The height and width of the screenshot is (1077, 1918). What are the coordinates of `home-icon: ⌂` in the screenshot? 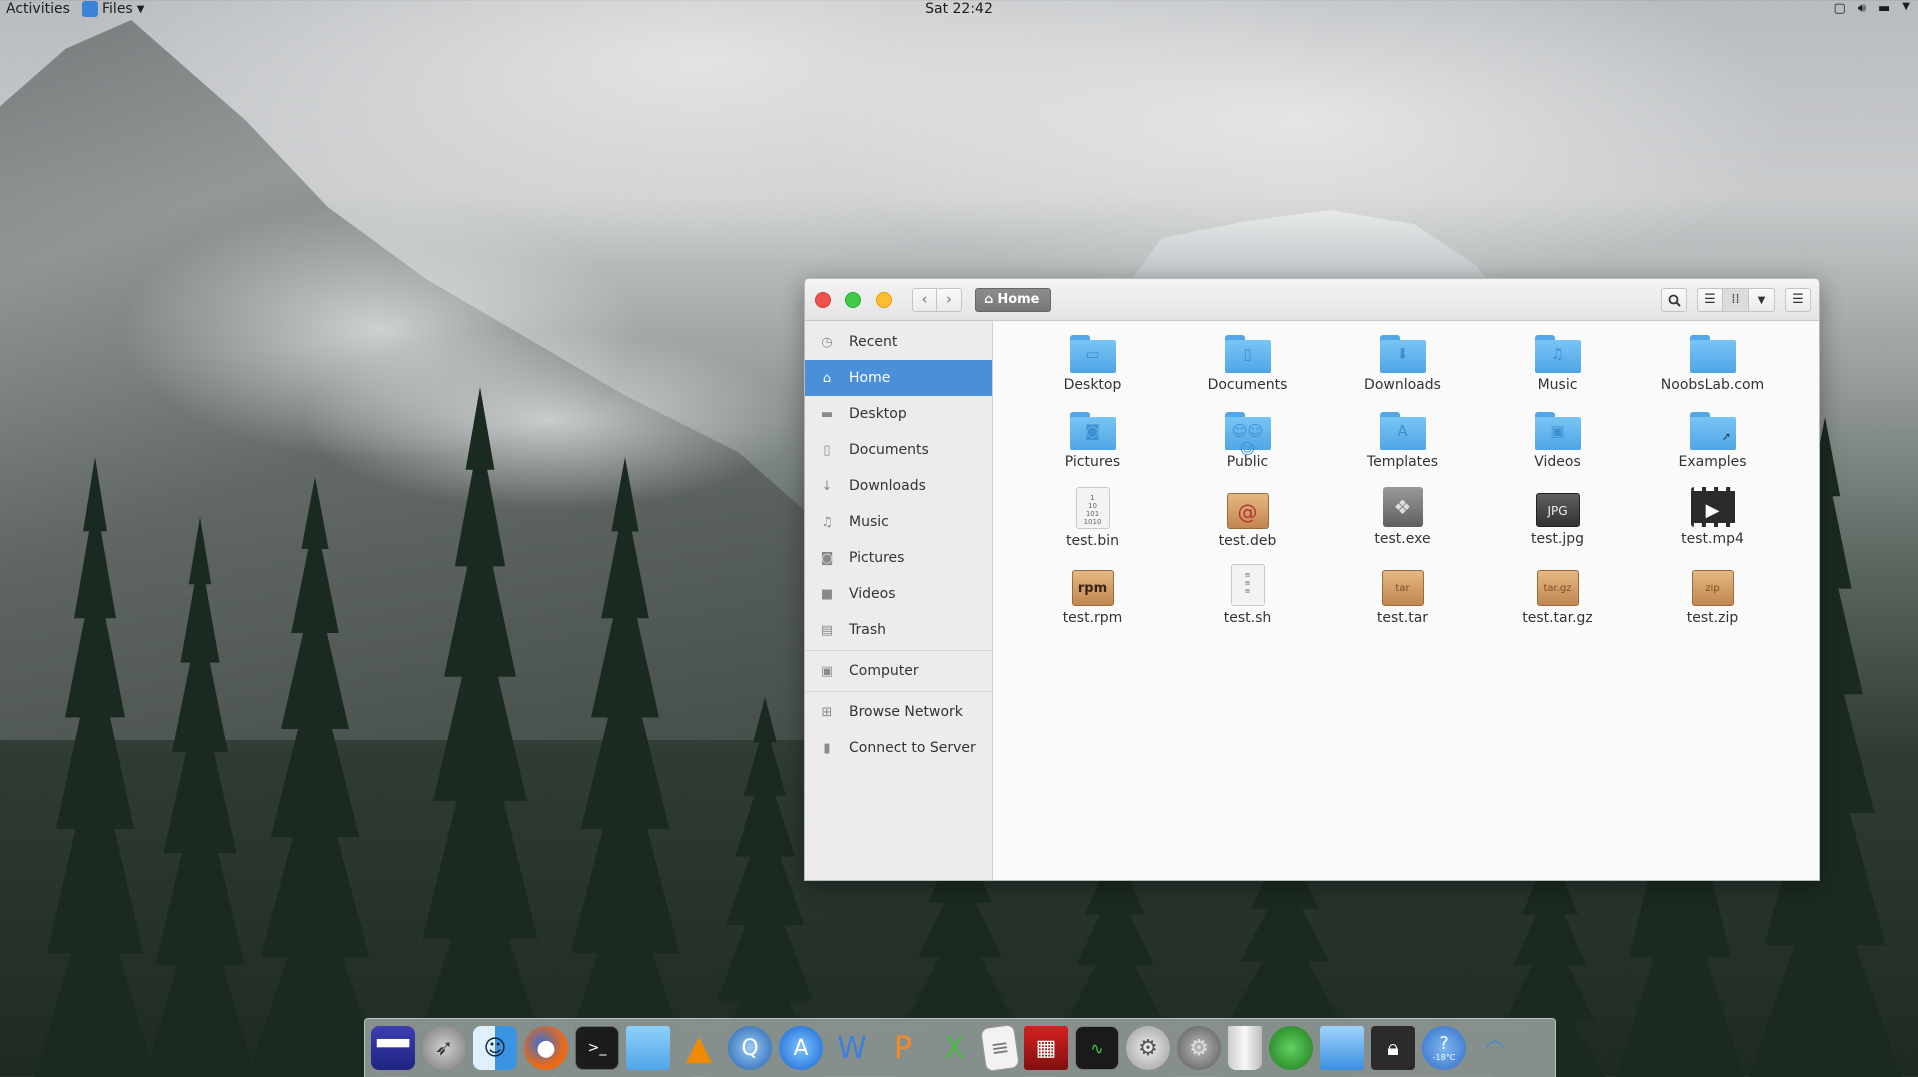 It's located at (989, 299).